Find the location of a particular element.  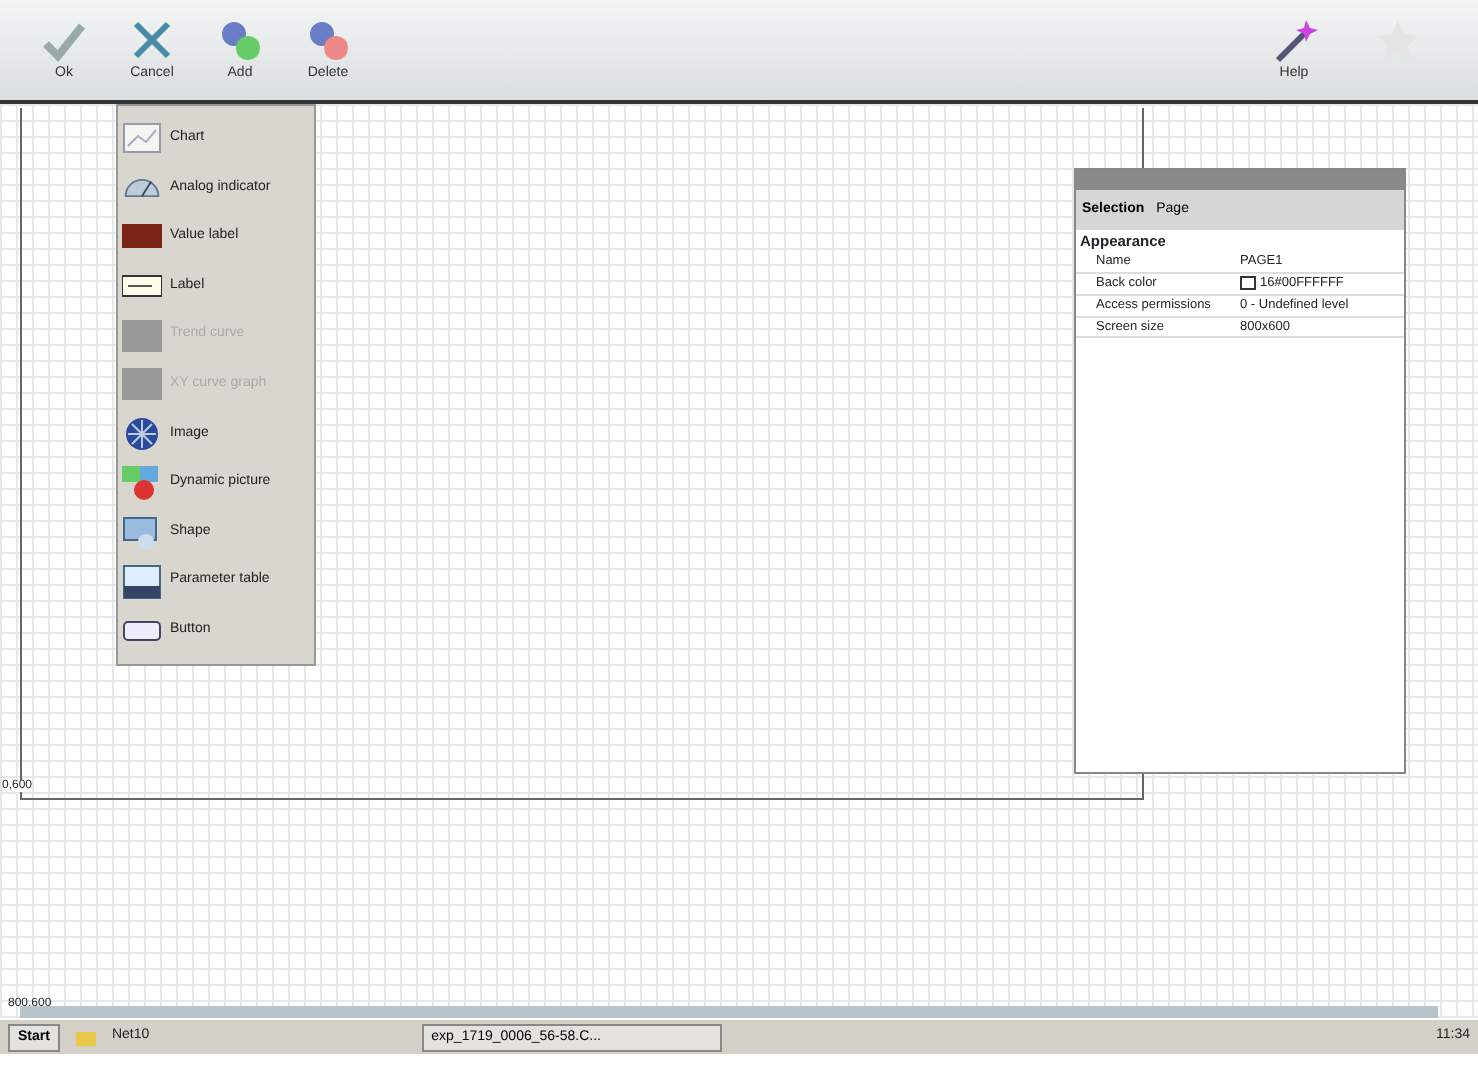

chart-icon is located at coordinates (142, 138).